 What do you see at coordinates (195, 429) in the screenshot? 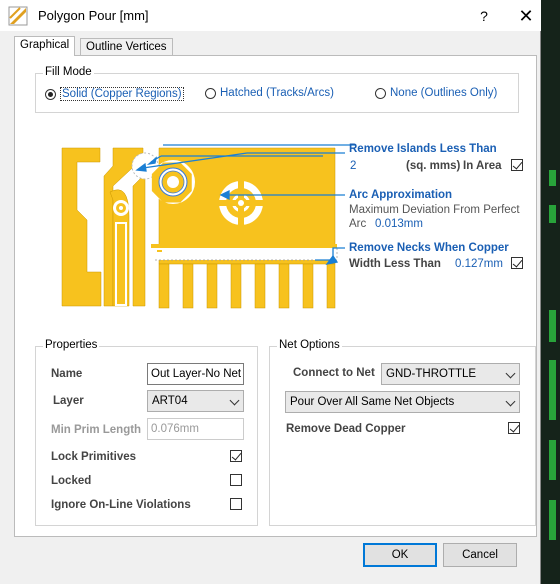
I see `min-prim-field: 0.076mm` at bounding box center [195, 429].